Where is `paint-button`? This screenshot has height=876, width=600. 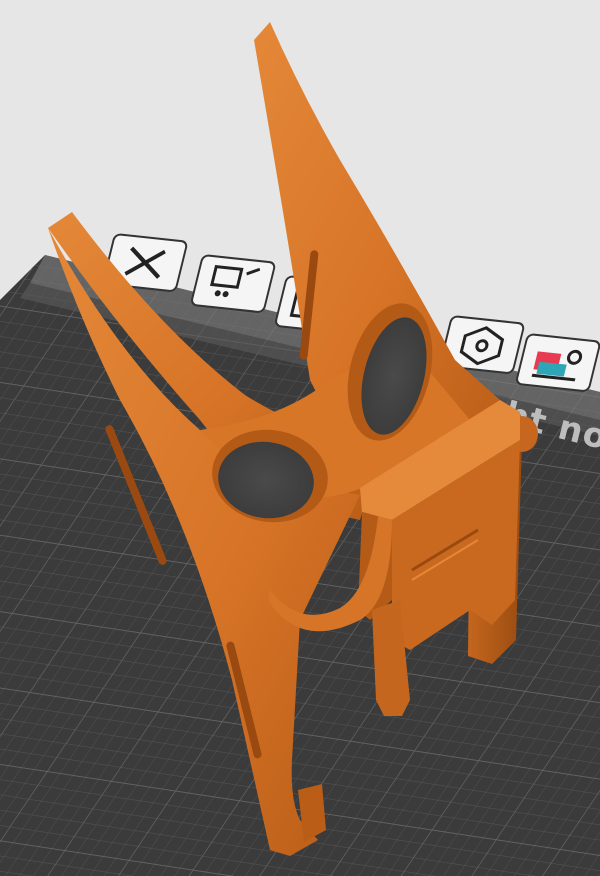 paint-button is located at coordinates (558, 362).